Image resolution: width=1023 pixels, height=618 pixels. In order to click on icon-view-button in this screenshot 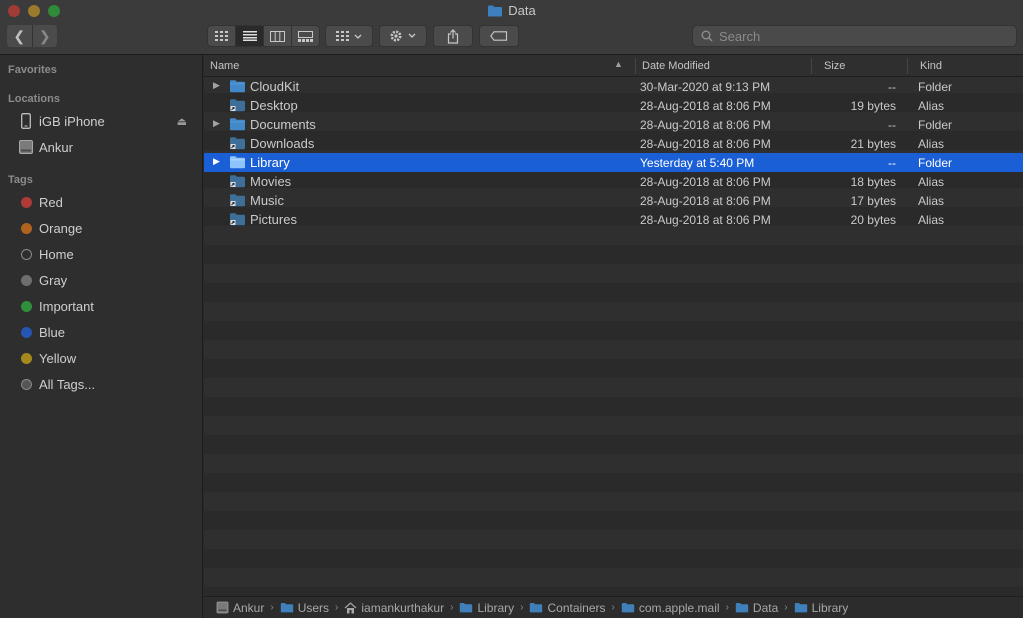, I will do `click(221, 36)`.